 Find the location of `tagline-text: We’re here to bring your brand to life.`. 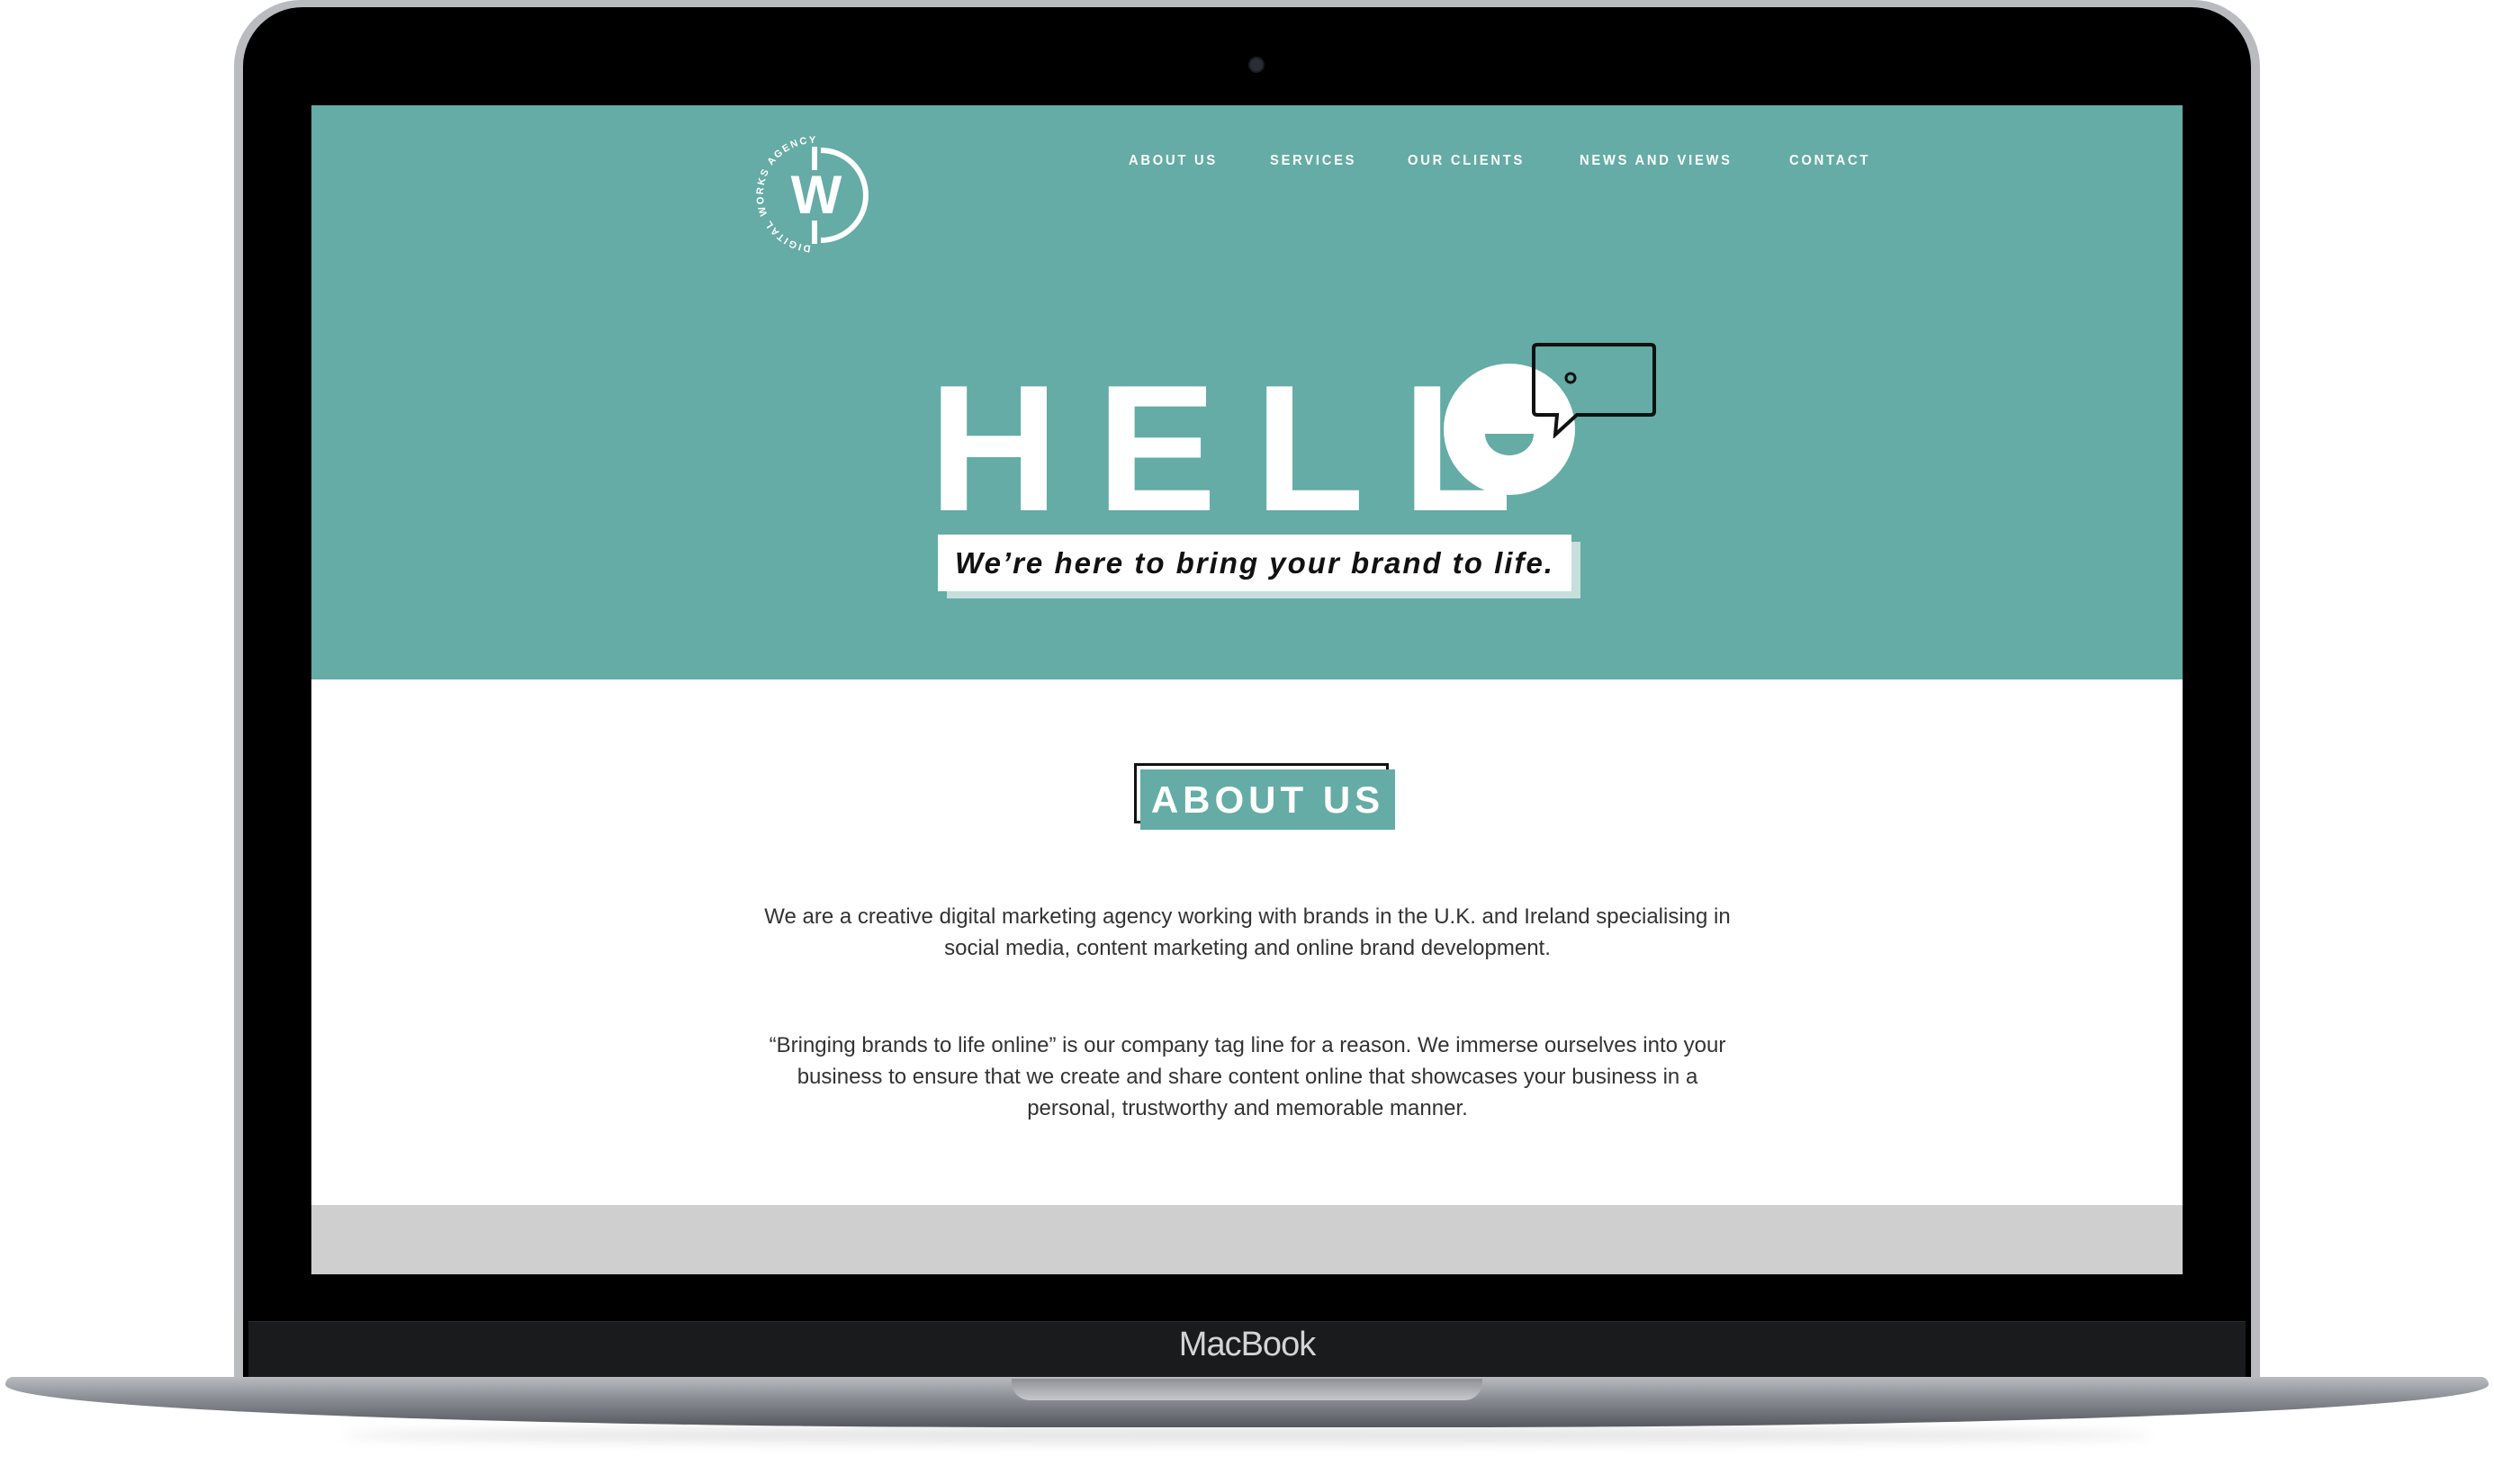

tagline-text: We’re here to bring your brand to life. is located at coordinates (1254, 562).